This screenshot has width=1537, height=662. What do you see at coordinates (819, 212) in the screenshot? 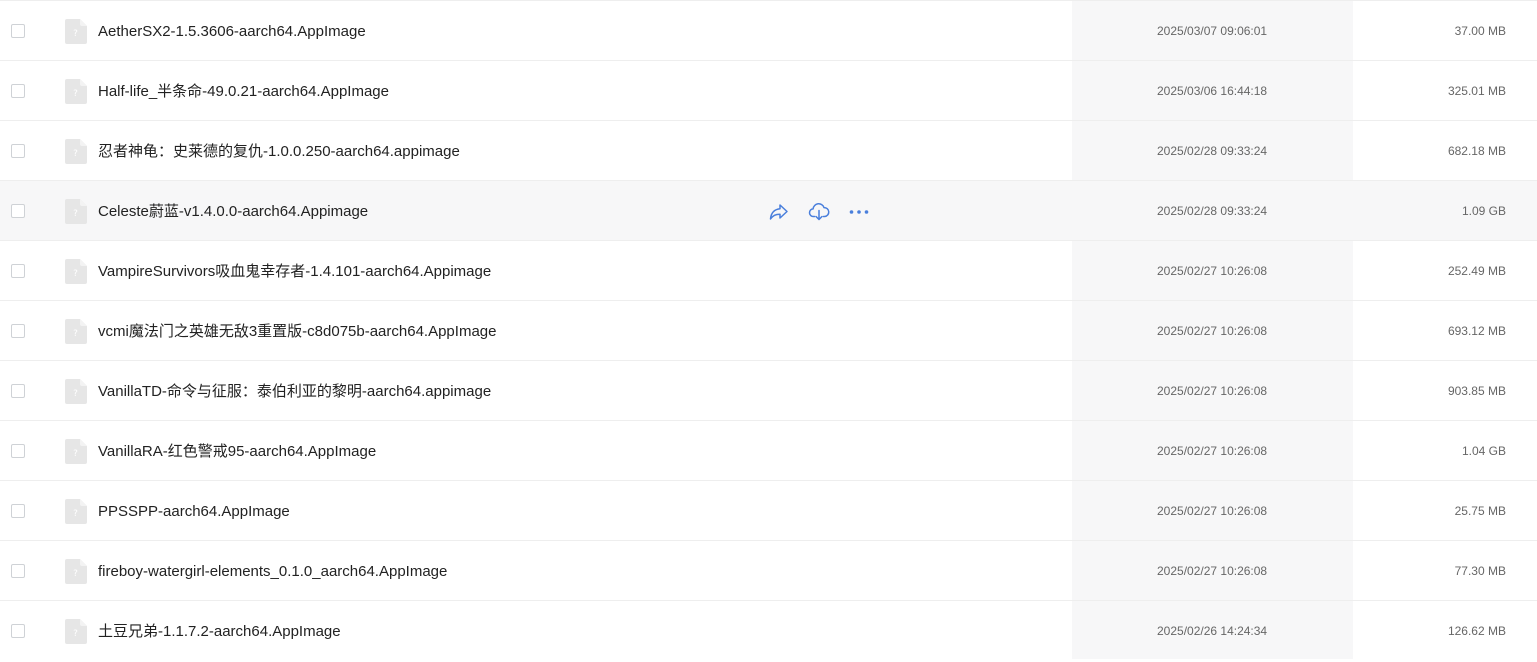
I see `download-icon` at bounding box center [819, 212].